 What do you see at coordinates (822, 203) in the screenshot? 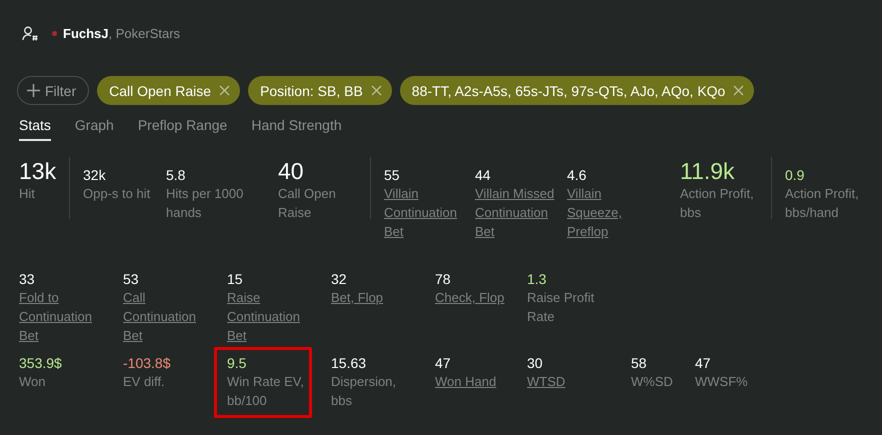
I see `stat-label: Action Profit, bbs/hand` at bounding box center [822, 203].